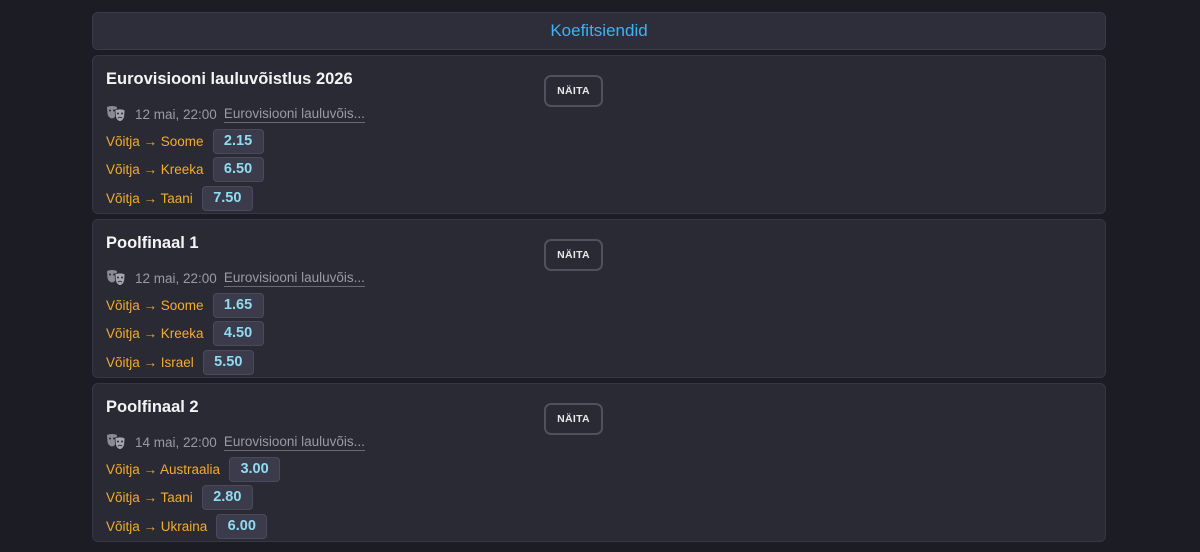 Image resolution: width=1200 pixels, height=552 pixels. I want to click on outcome-label: Võitja → Israel, so click(150, 362).